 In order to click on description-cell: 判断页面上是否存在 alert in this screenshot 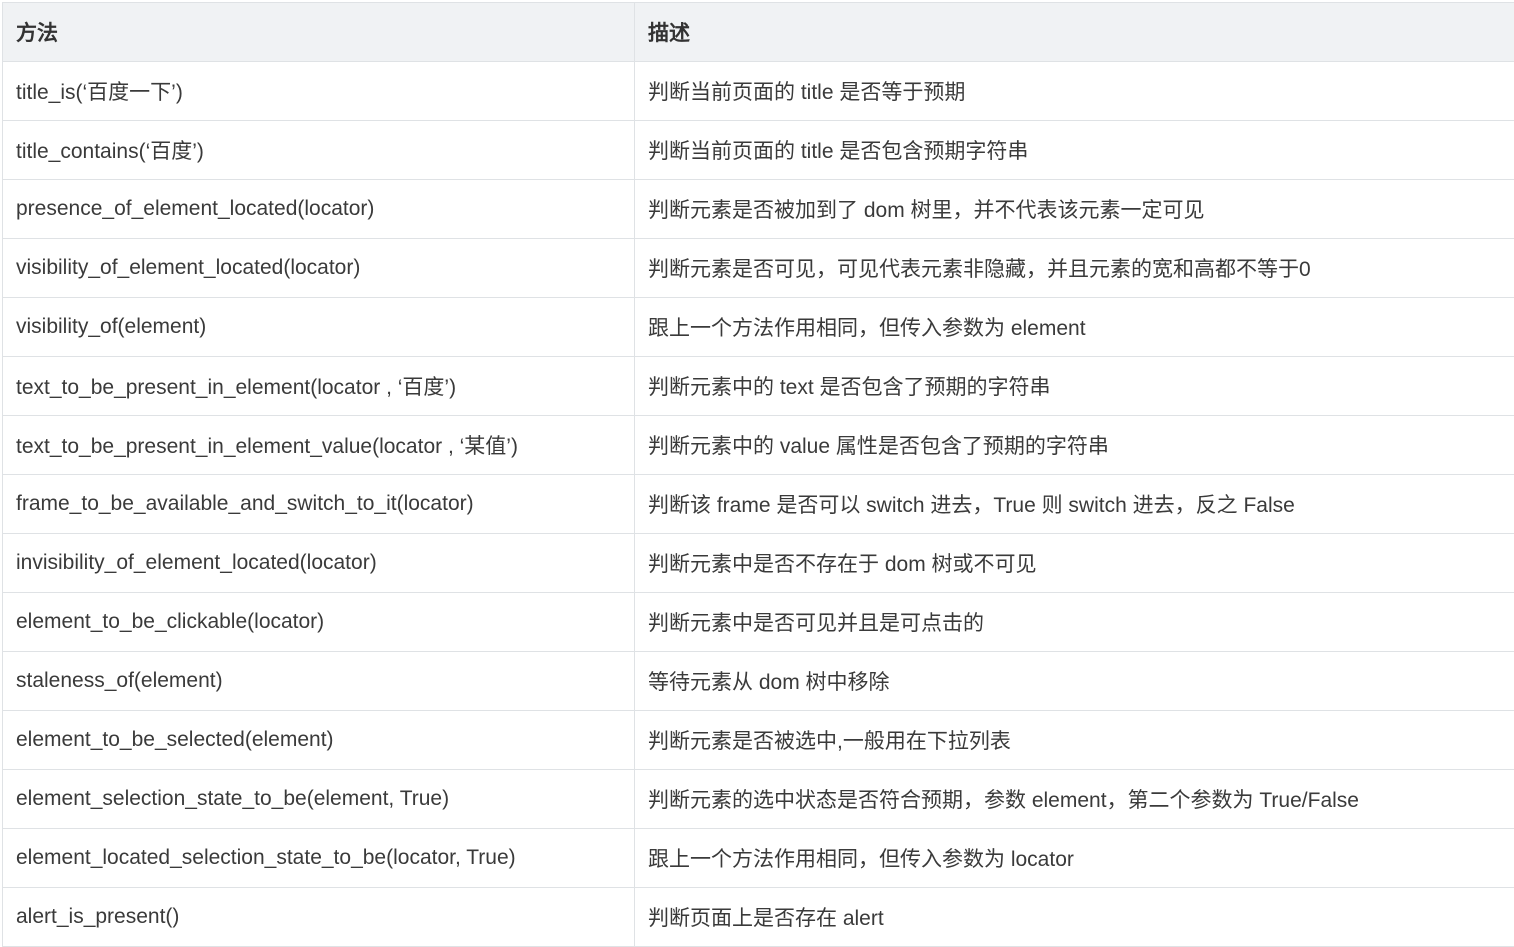, I will do `click(1074, 917)`.